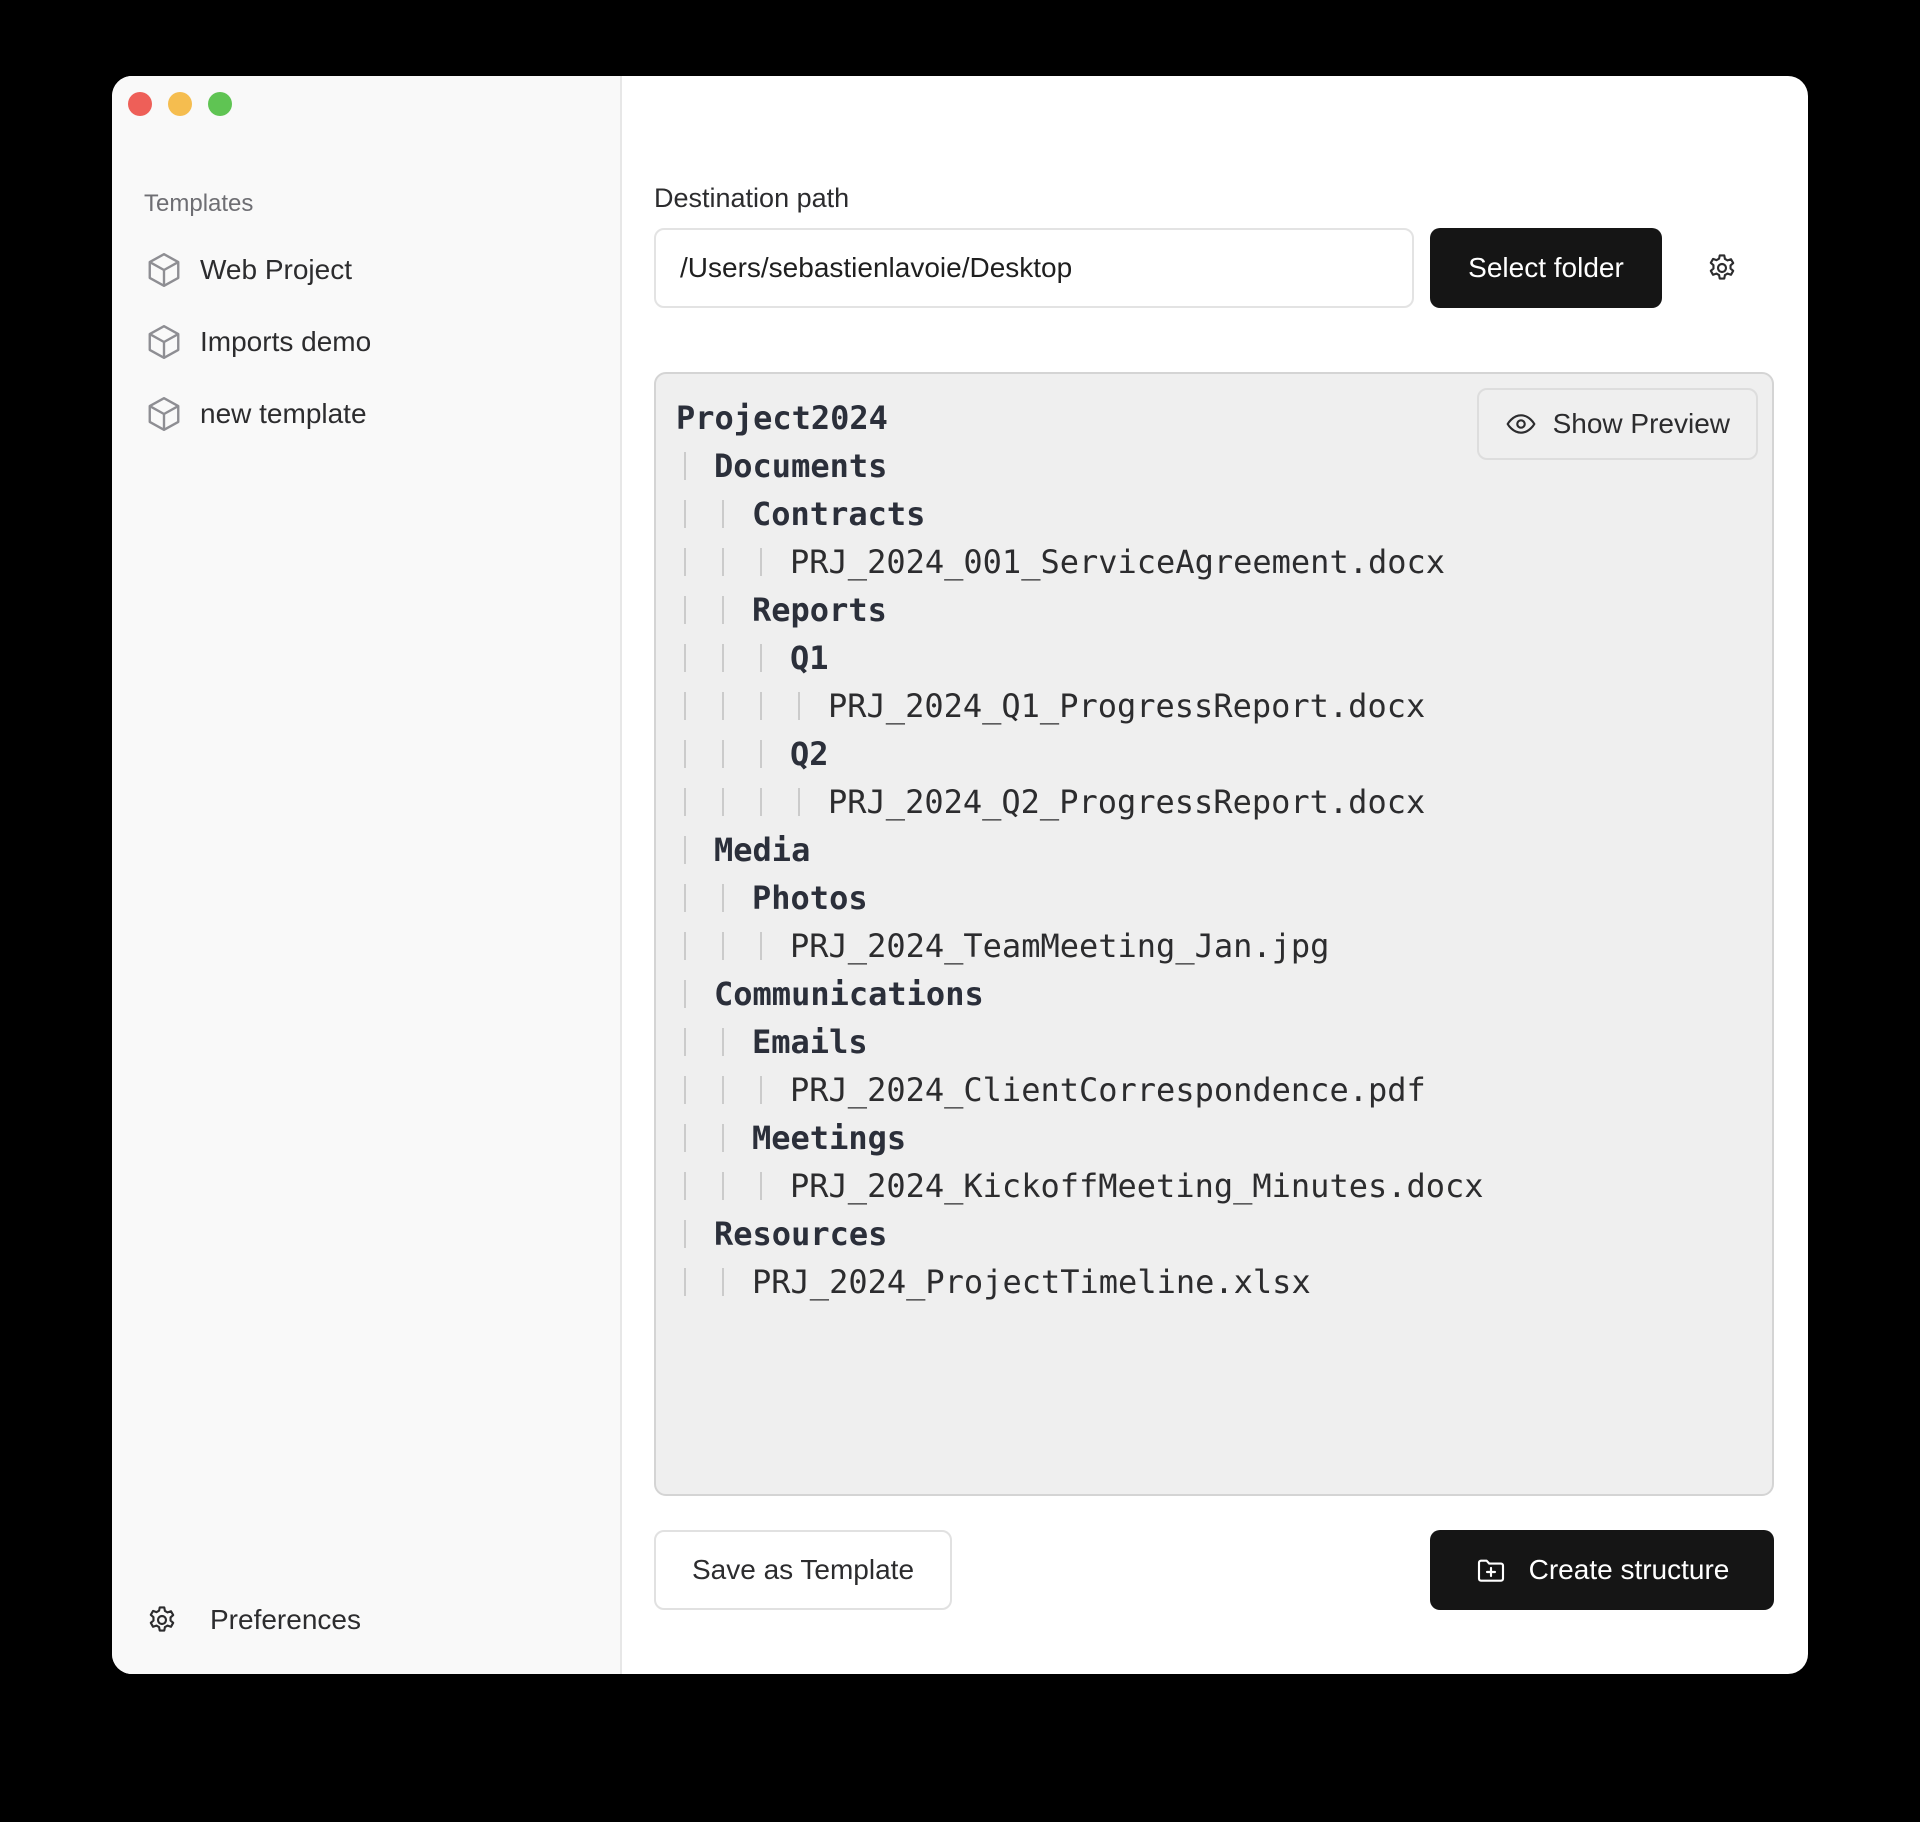 The image size is (1920, 1822). I want to click on tree-file-name: PRJ_2024_ProjectTimeline.xlsx, so click(1031, 1282).